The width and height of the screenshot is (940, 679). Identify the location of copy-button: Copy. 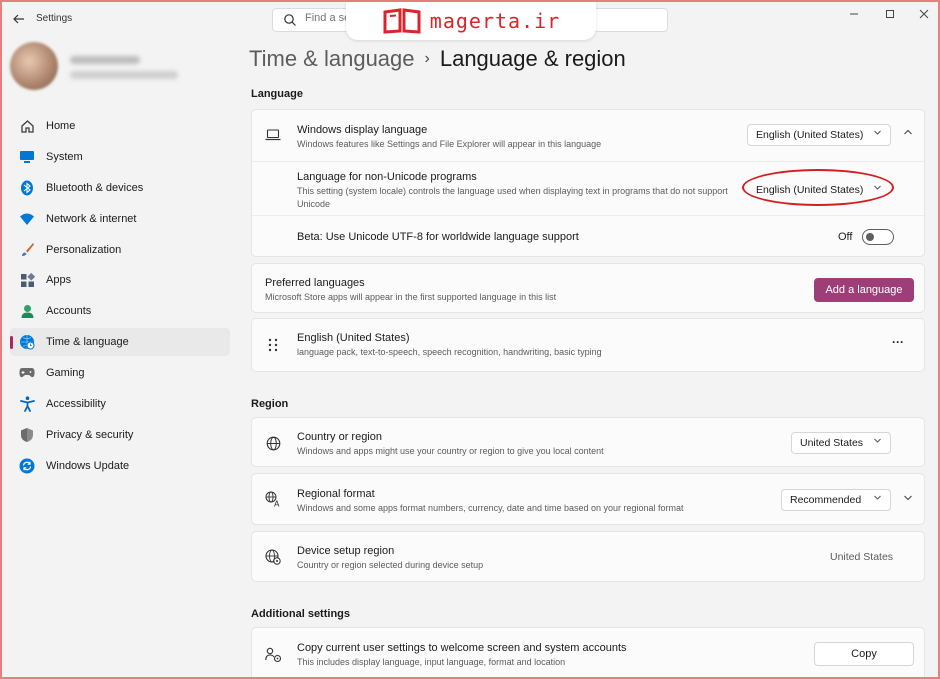
(864, 654).